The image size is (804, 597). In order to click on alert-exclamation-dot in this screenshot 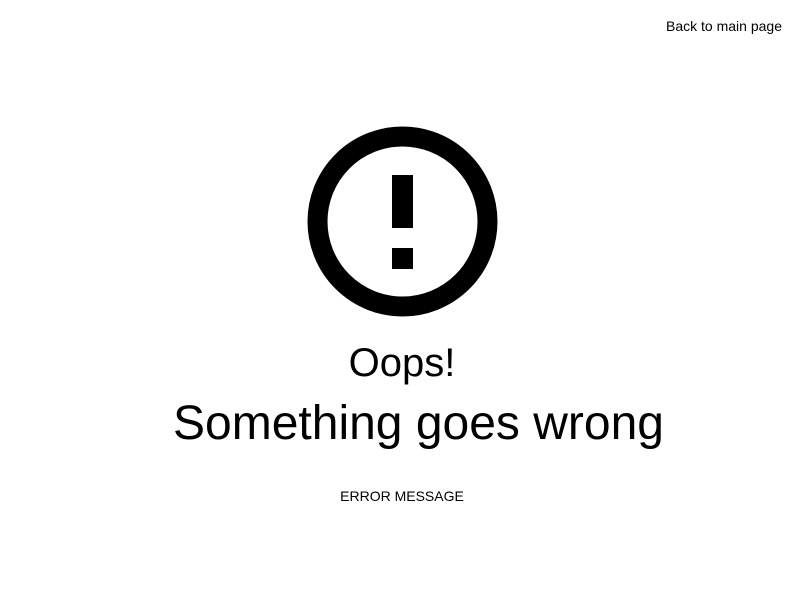, I will do `click(402, 258)`.